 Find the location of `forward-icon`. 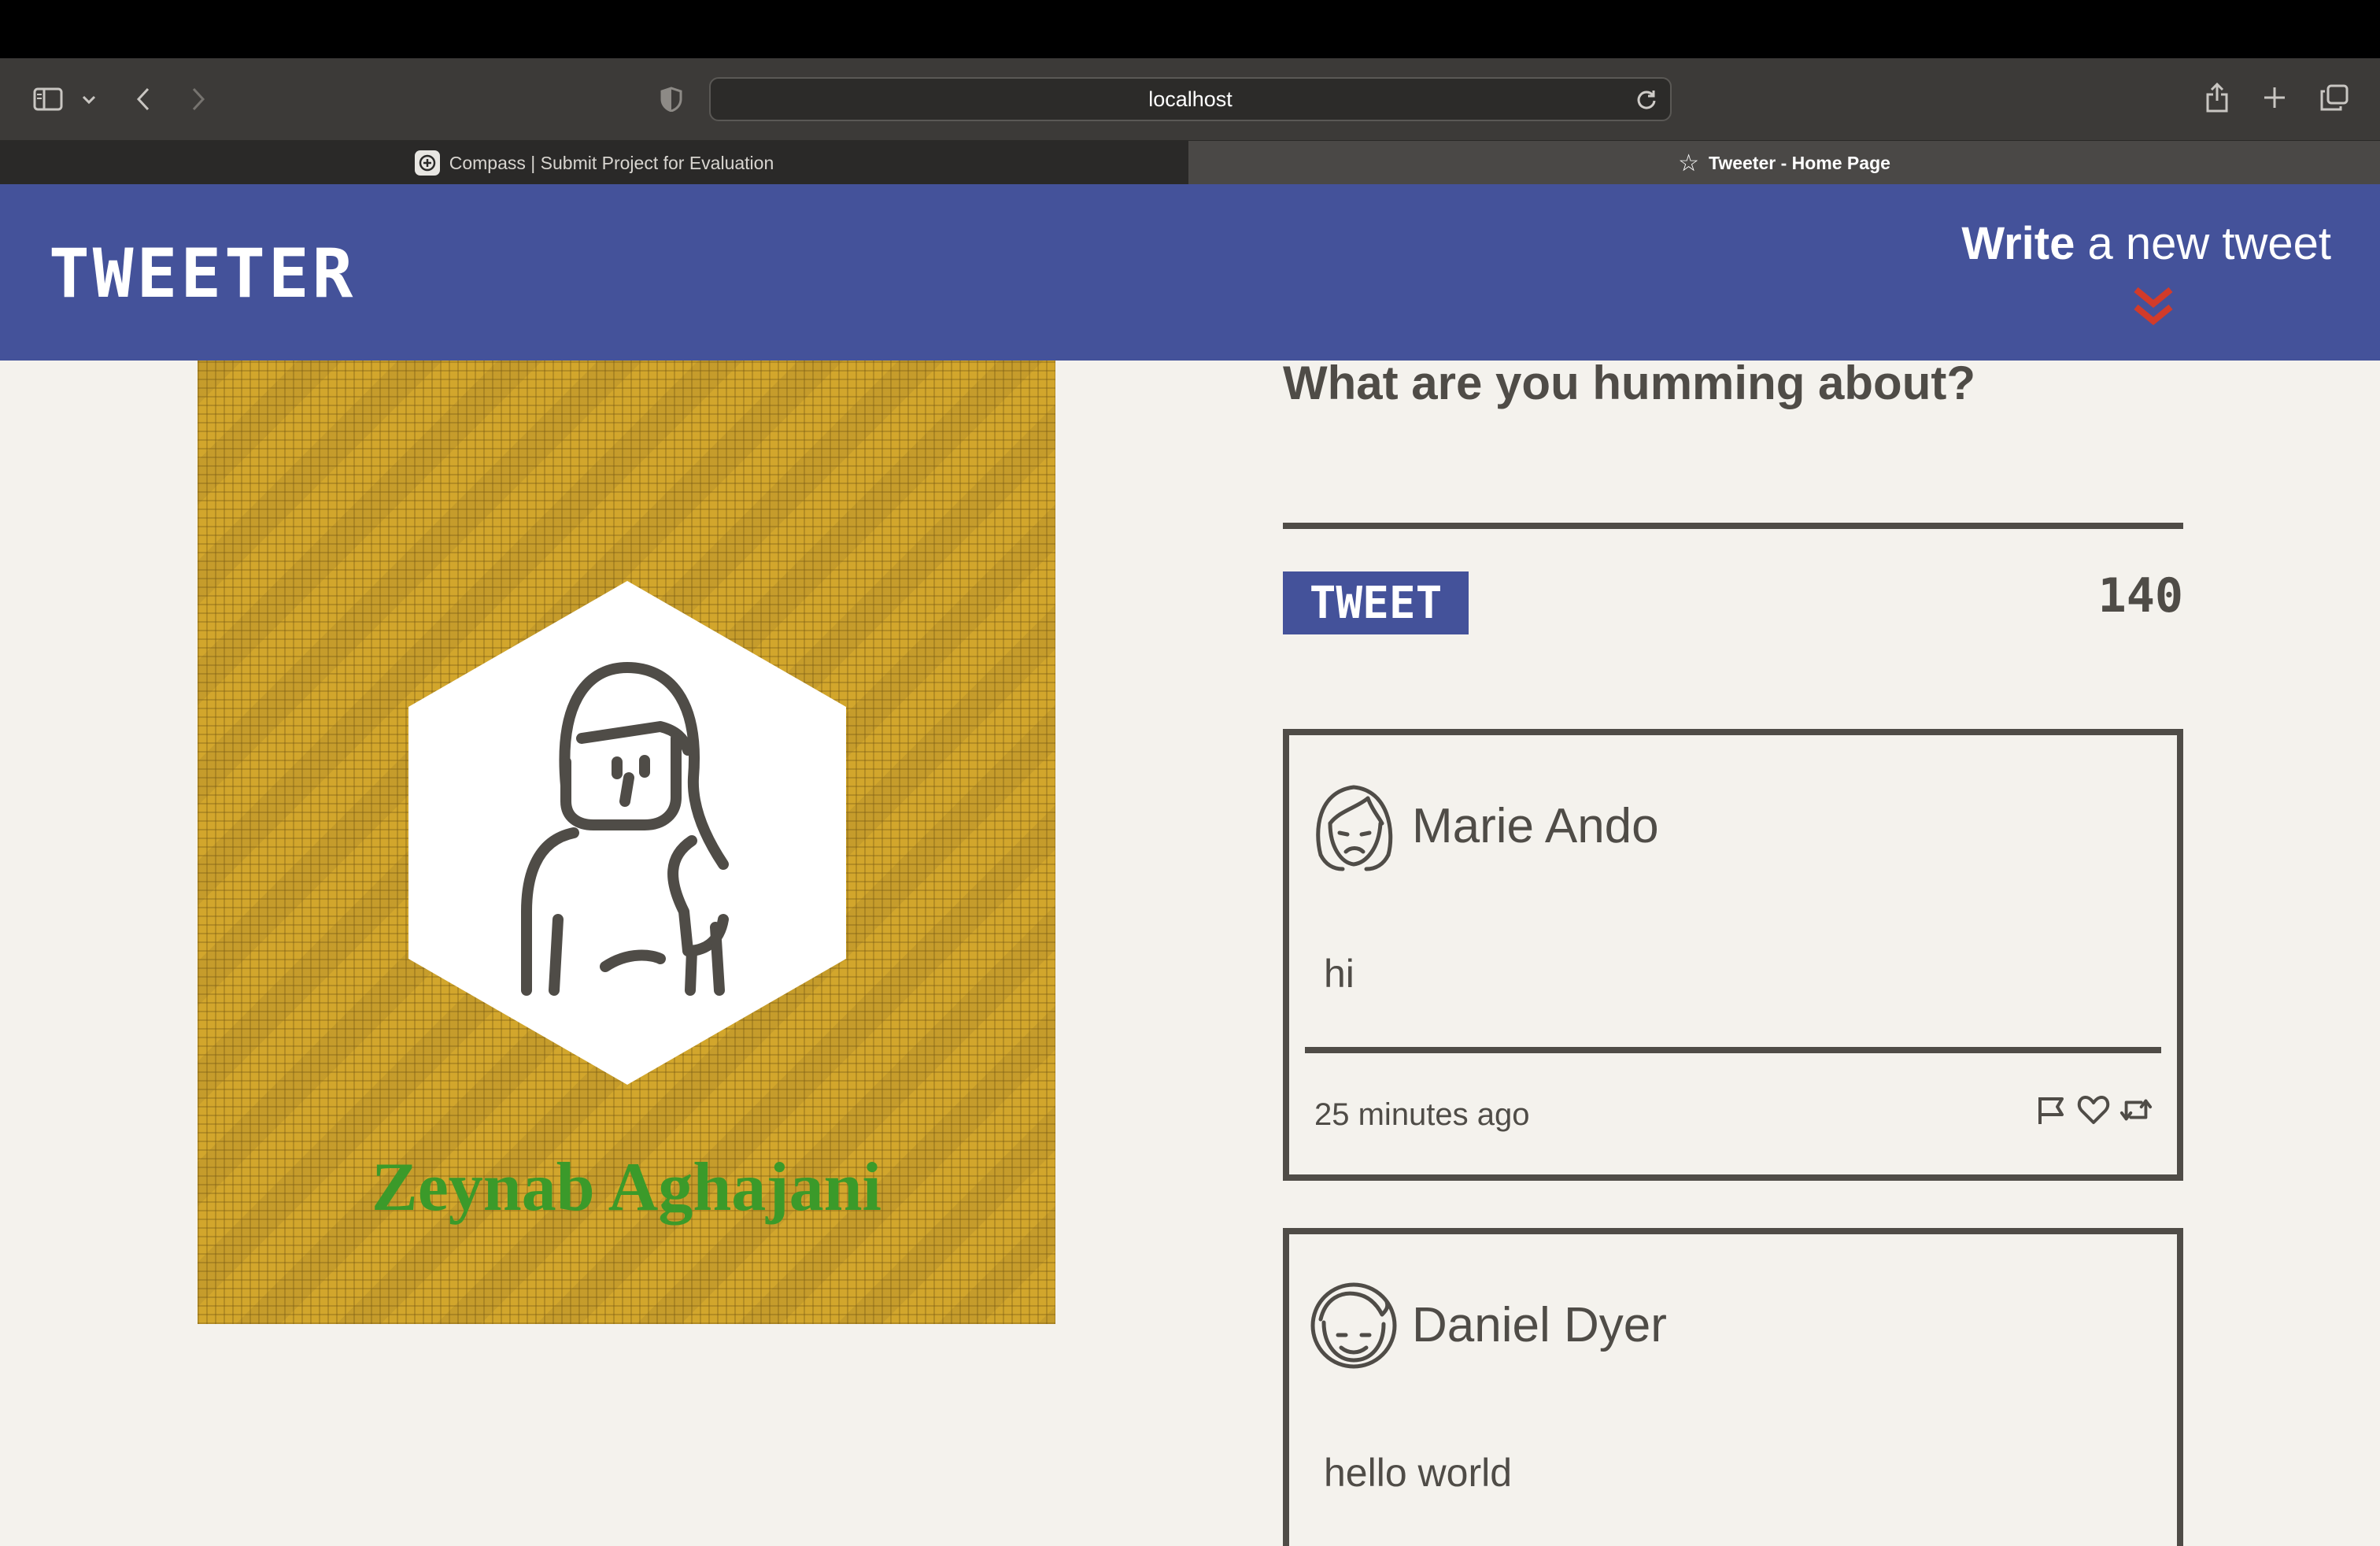

forward-icon is located at coordinates (198, 99).